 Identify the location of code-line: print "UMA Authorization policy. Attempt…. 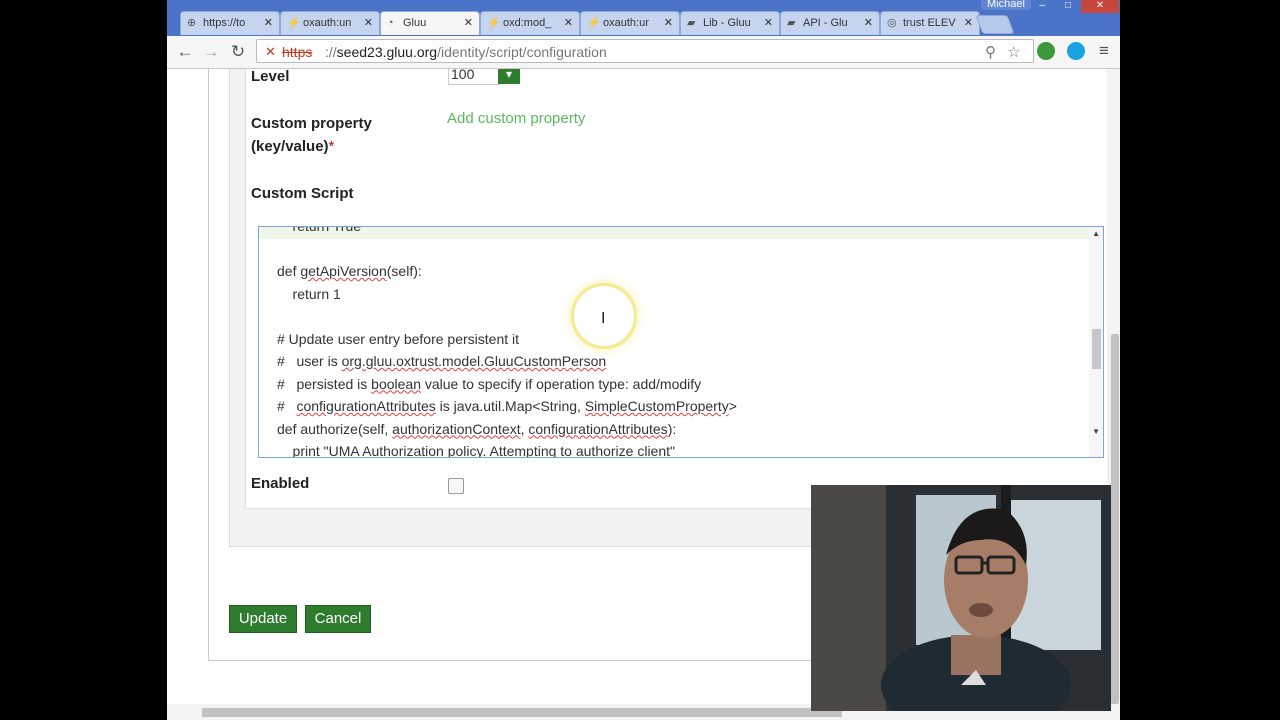
(476, 450).